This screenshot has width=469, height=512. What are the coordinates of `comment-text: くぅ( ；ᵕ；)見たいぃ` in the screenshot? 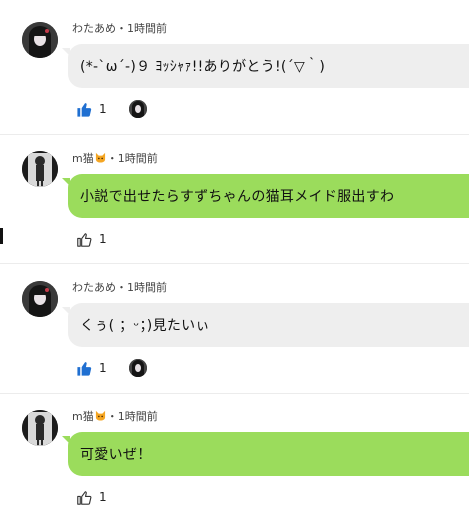 It's located at (145, 326).